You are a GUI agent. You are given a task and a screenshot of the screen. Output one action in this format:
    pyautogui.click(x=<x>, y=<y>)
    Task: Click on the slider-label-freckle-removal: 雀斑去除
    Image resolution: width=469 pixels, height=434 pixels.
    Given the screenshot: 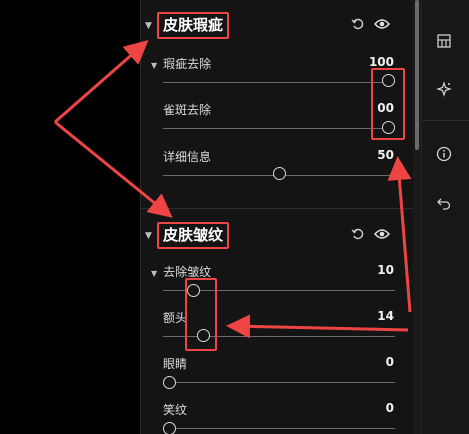 What is the action you would take?
    pyautogui.click(x=187, y=110)
    